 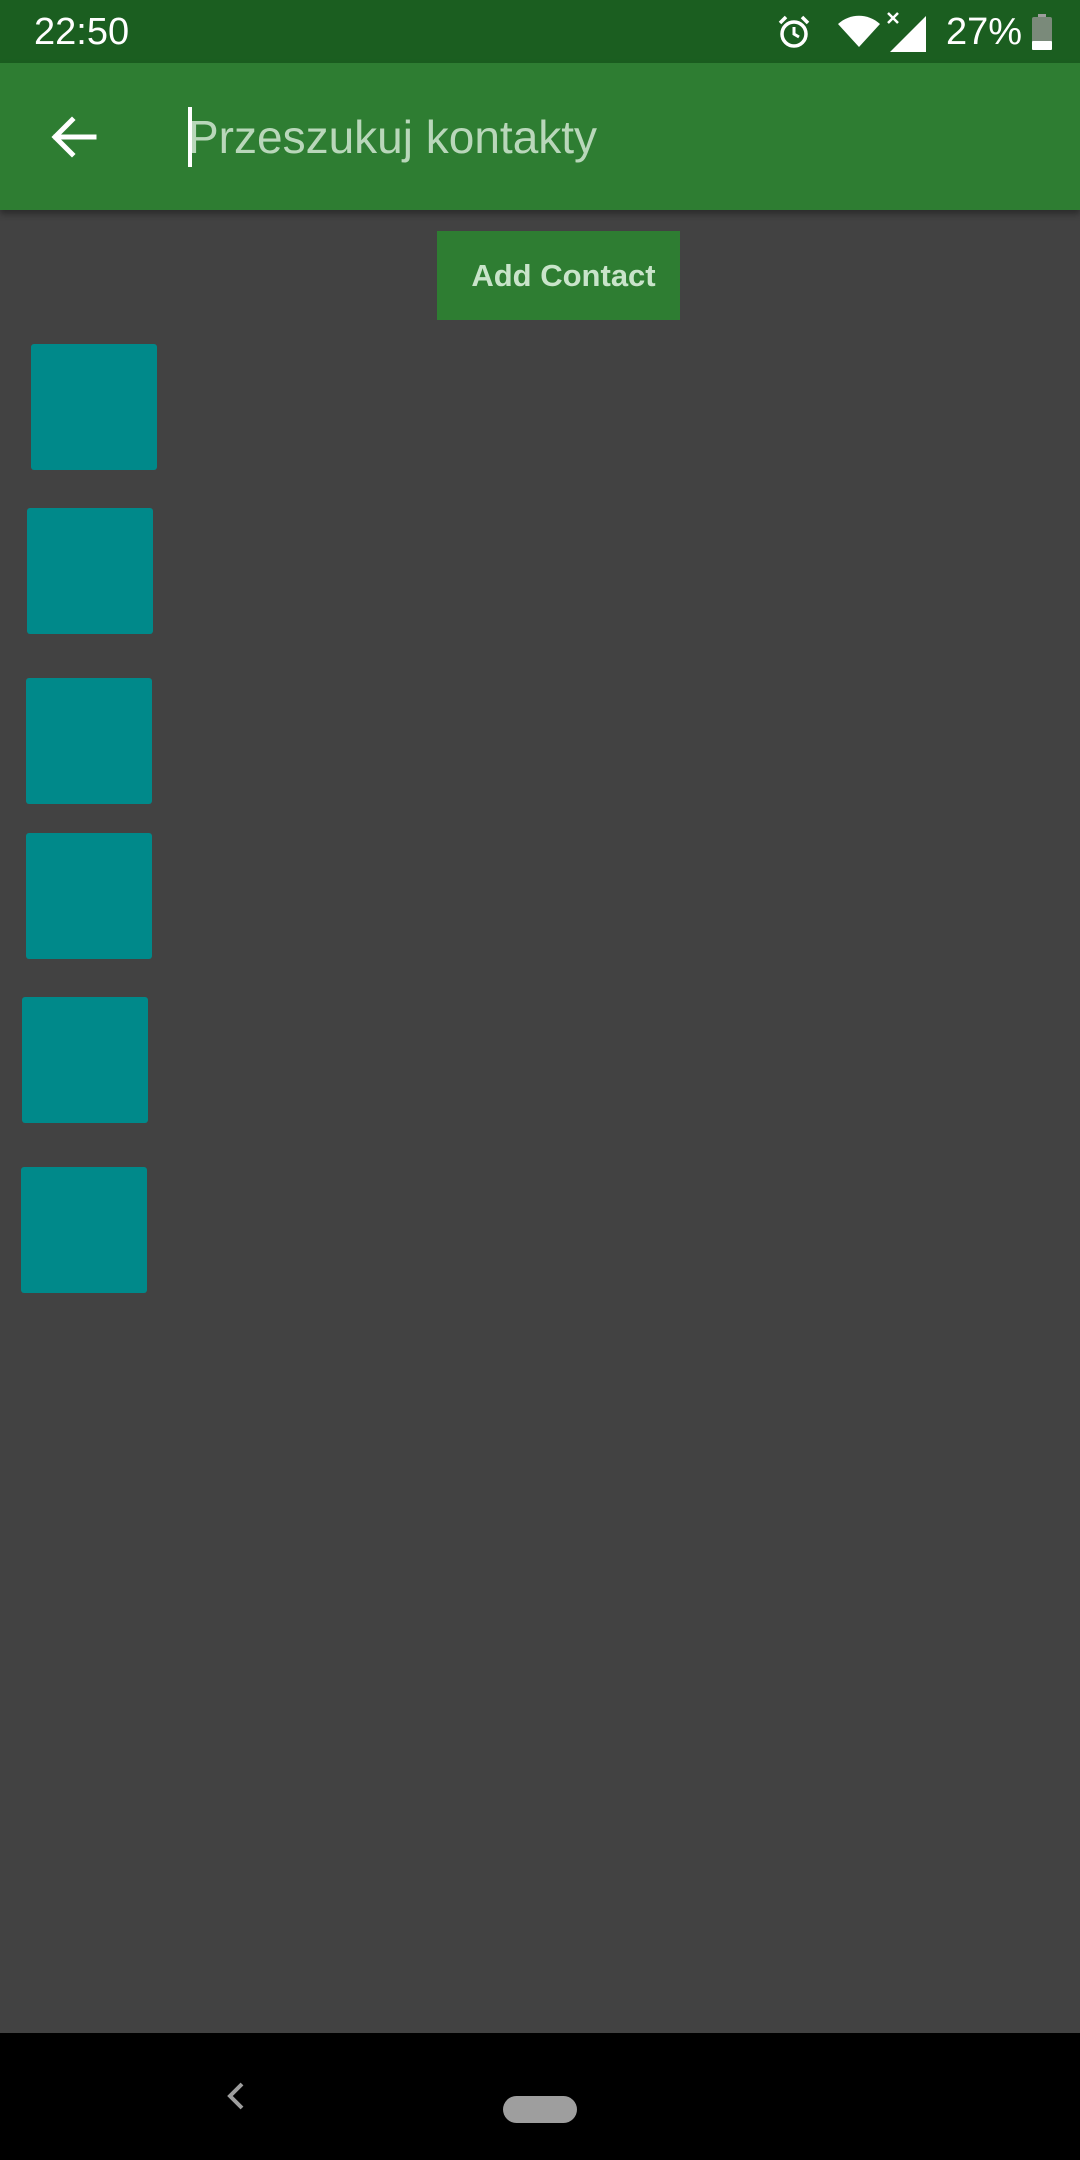 What do you see at coordinates (983, 32) in the screenshot?
I see `battery-percent: 27%` at bounding box center [983, 32].